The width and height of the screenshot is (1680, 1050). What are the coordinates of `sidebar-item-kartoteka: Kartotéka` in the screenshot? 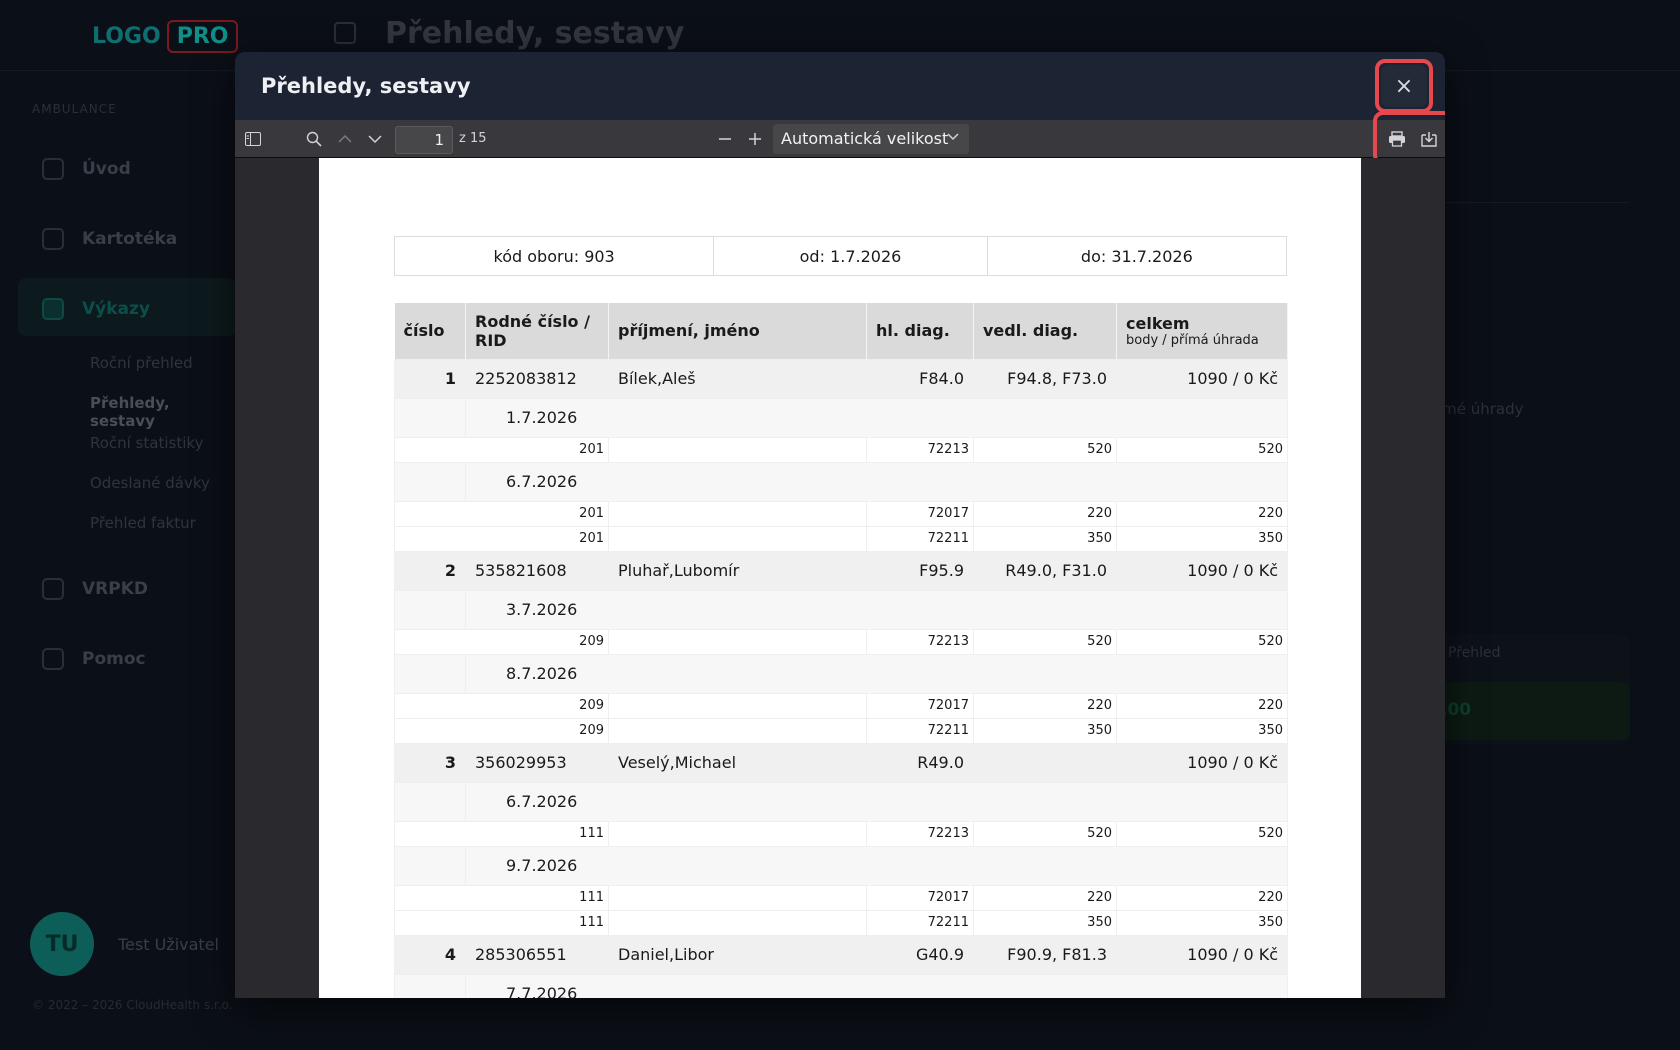 It's located at (109, 239).